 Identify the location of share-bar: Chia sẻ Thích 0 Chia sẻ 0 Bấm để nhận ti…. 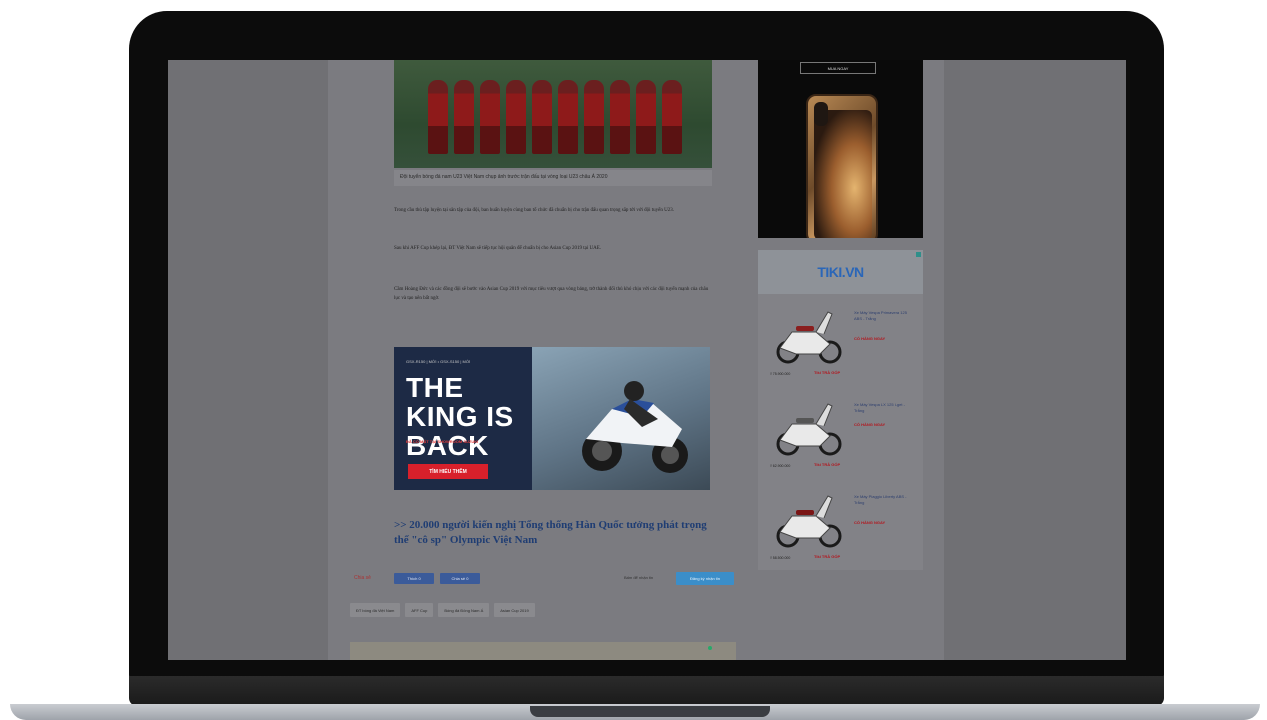
(544, 579).